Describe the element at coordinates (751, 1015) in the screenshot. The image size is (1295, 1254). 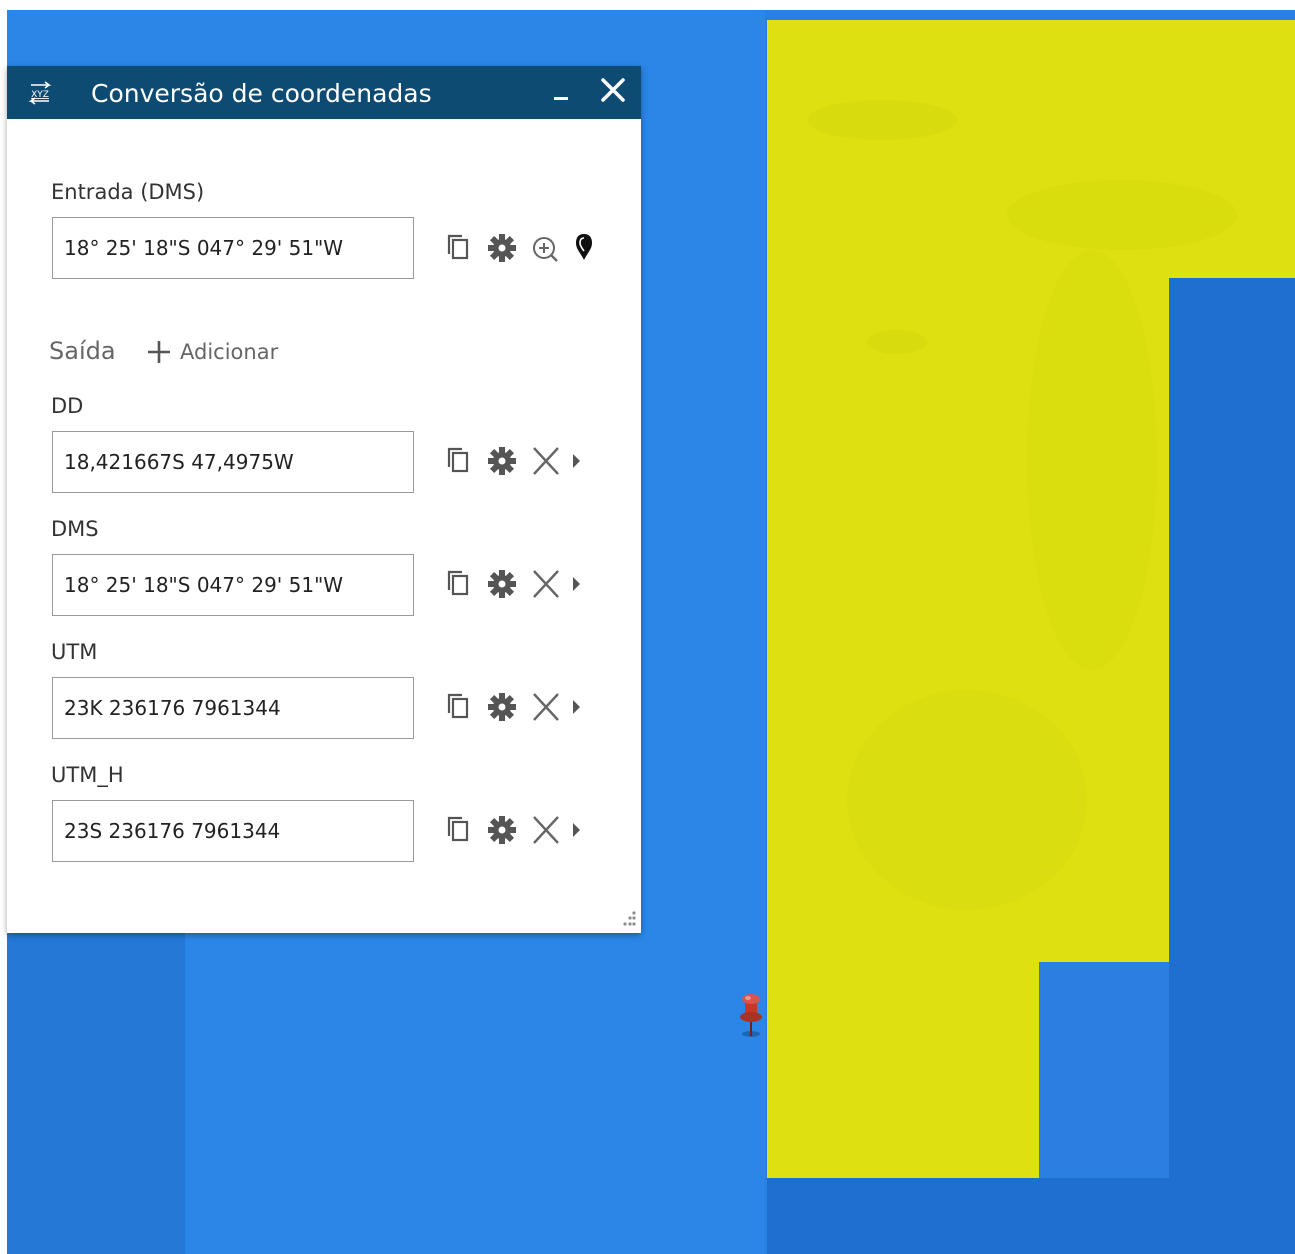
I see `map-pin-marker` at that location.